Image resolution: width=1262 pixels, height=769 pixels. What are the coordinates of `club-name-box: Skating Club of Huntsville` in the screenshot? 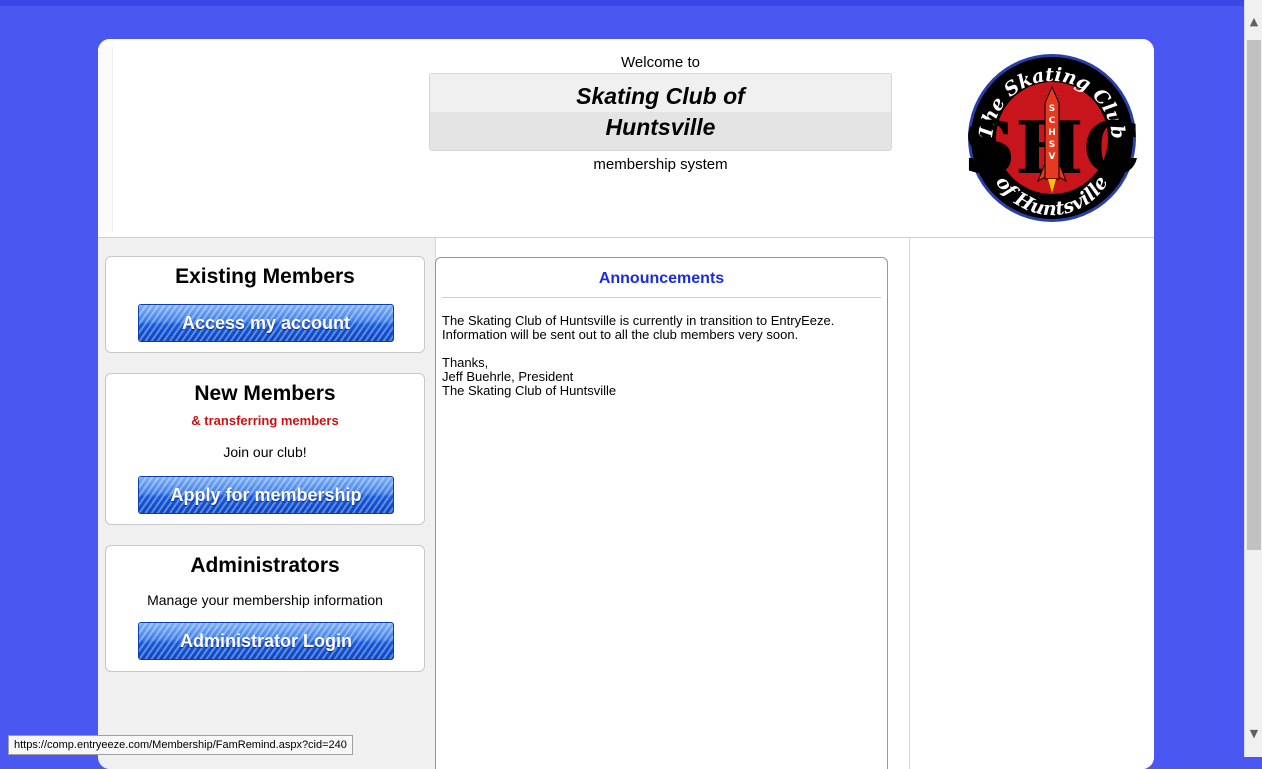 It's located at (660, 112).